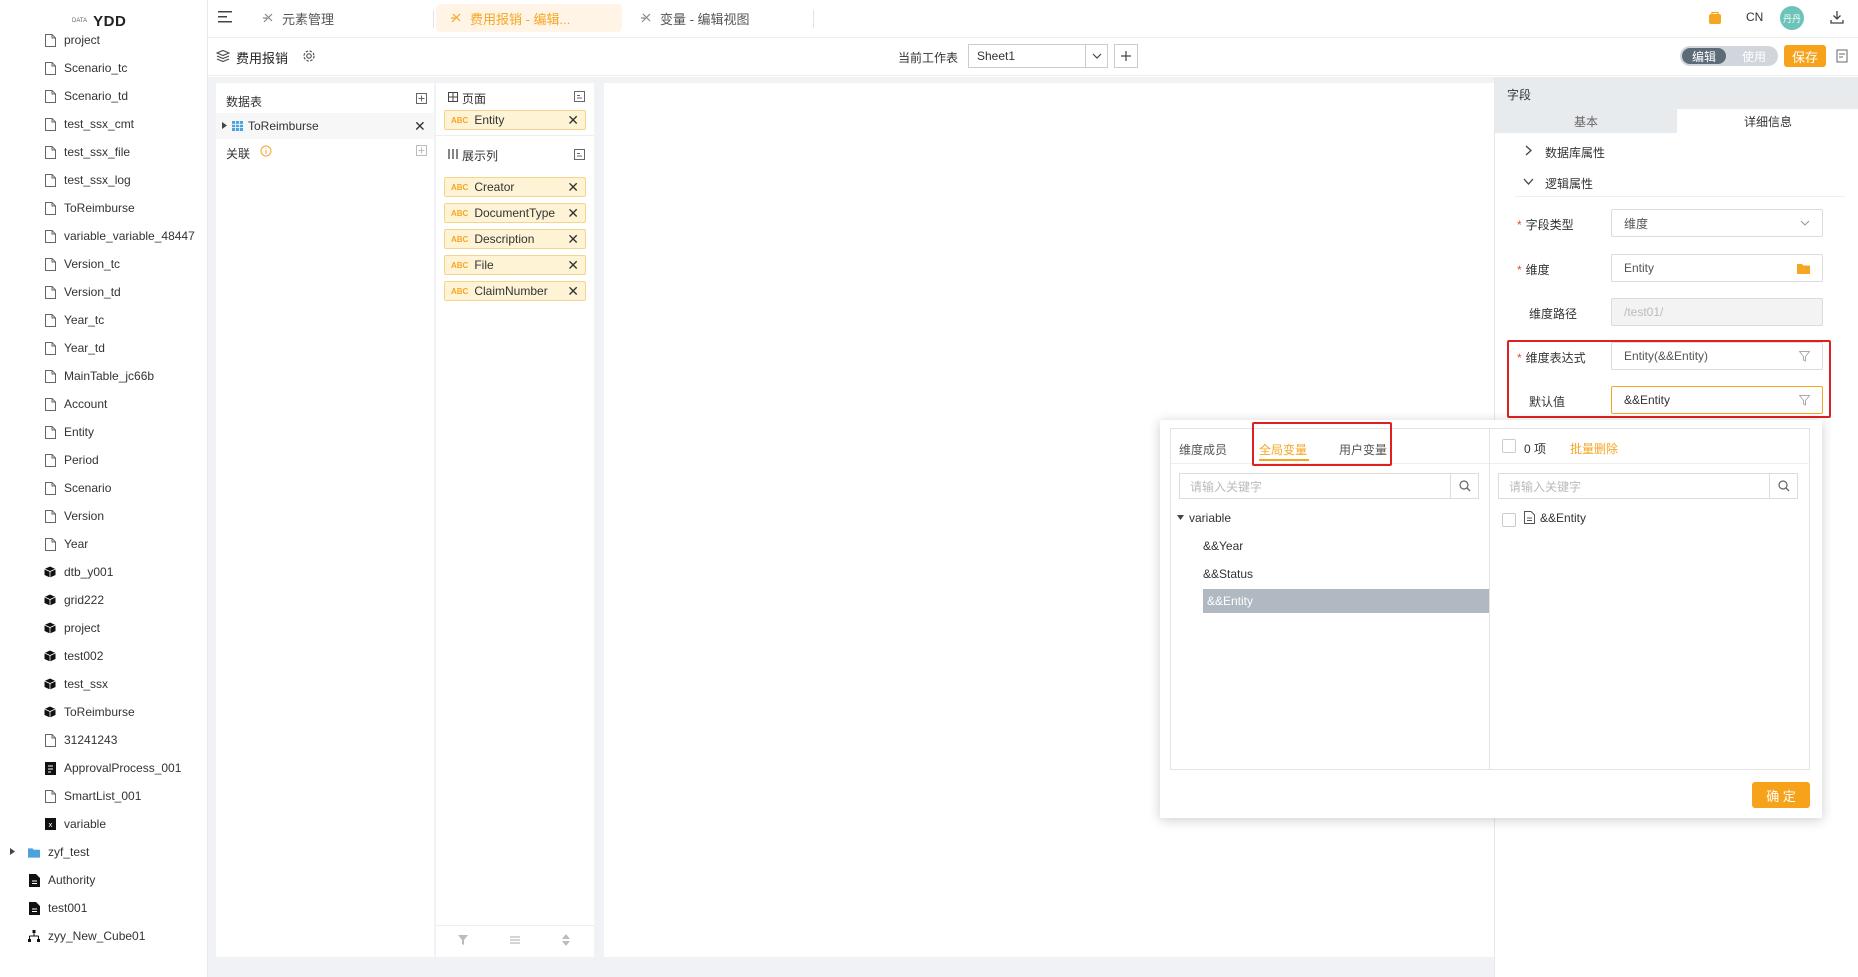 This screenshot has height=977, width=1858. Describe the element at coordinates (1038, 56) in the screenshot. I see `sheet-select: Sheet1` at that location.